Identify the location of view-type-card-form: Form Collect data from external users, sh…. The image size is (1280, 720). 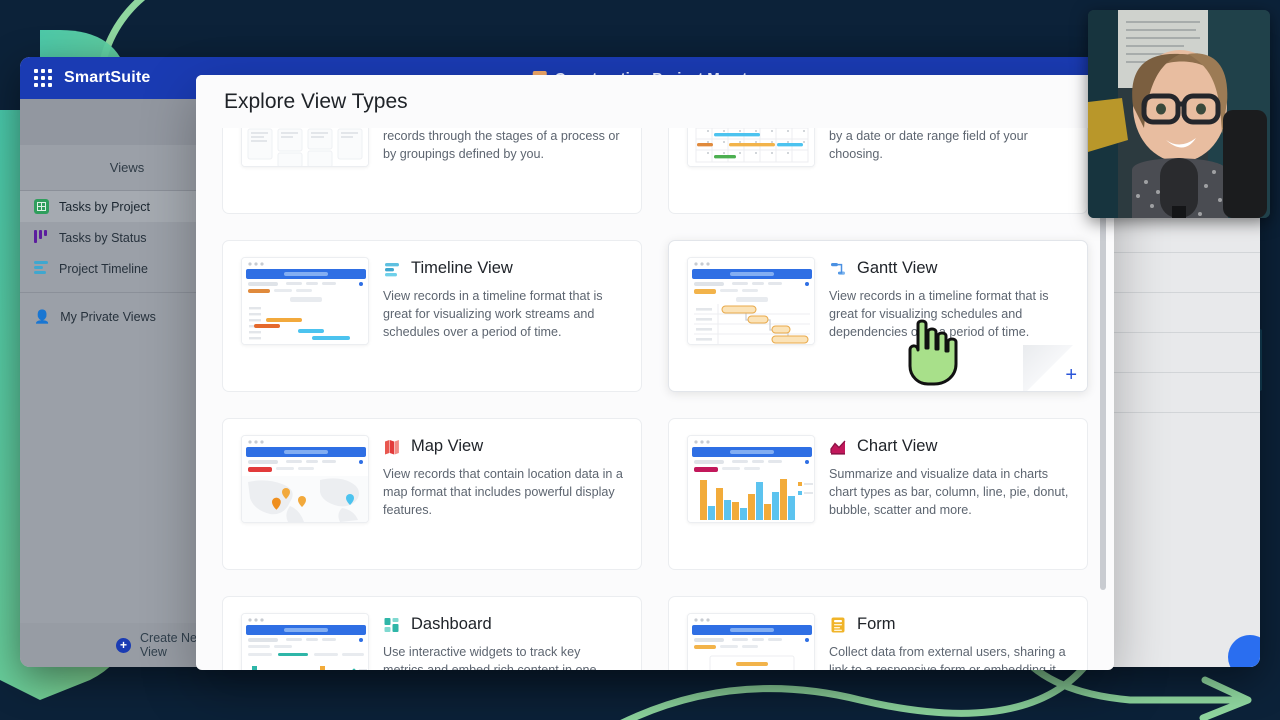
(878, 633).